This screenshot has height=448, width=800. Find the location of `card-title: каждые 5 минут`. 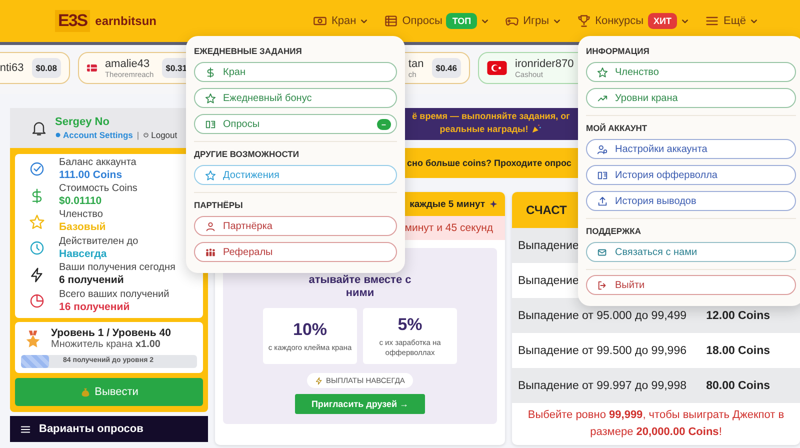

card-title: каждые 5 минут is located at coordinates (447, 204).